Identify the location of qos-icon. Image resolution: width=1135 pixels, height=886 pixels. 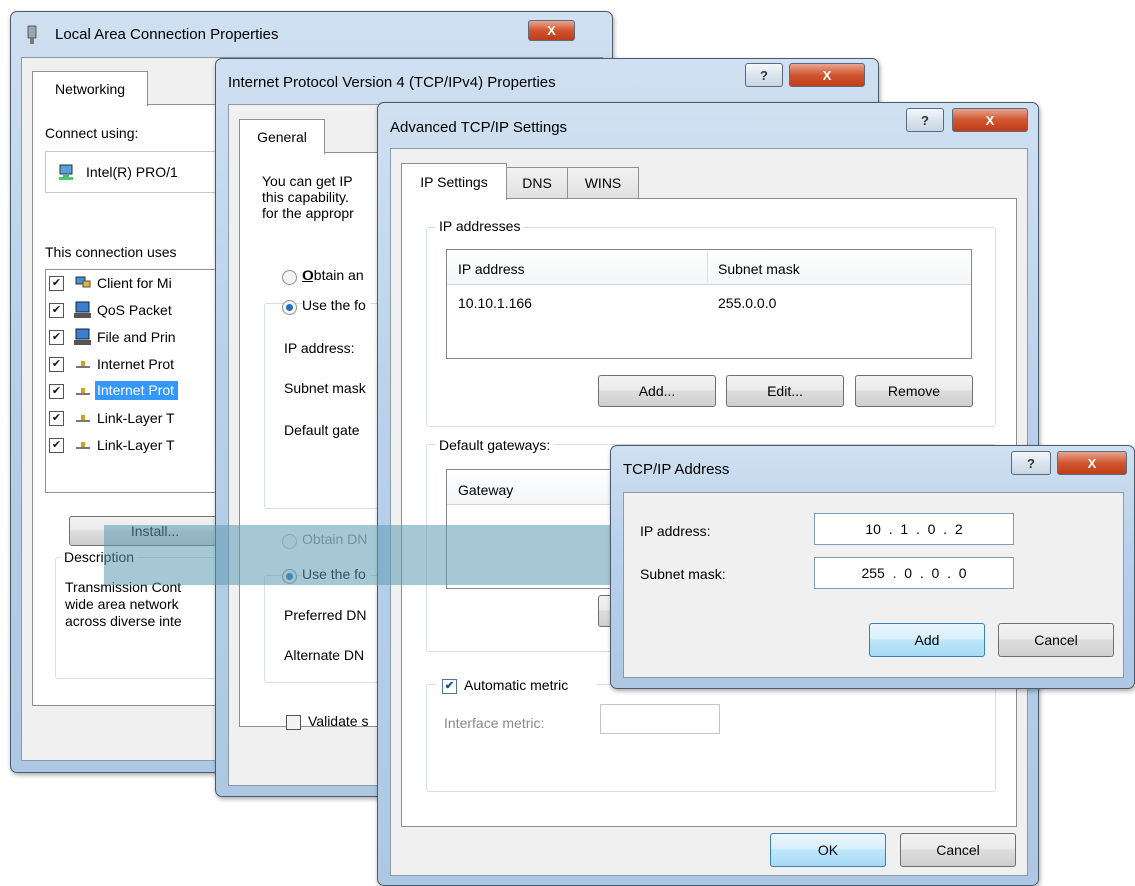
(82, 309).